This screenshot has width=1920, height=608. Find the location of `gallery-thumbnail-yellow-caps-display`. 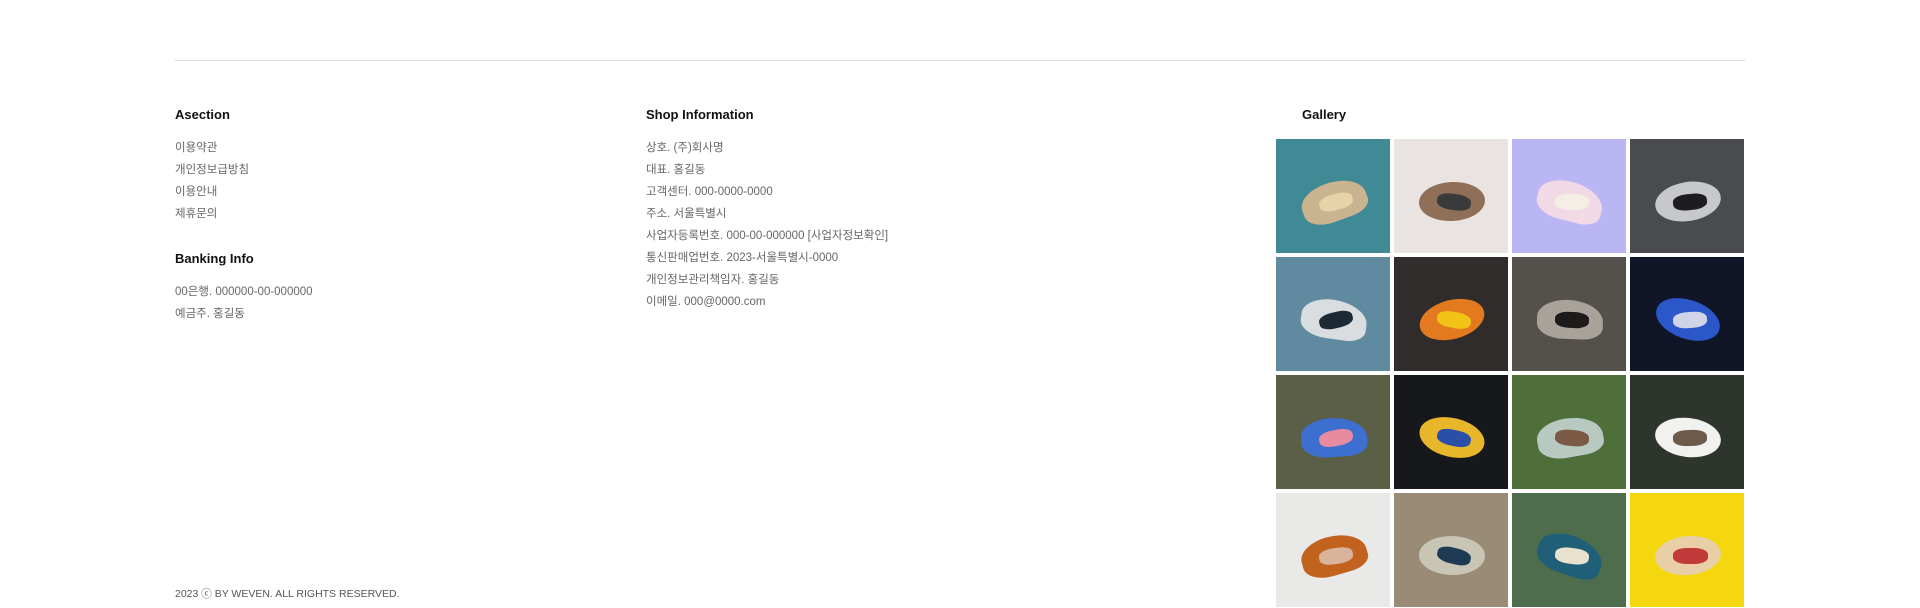

gallery-thumbnail-yellow-caps-display is located at coordinates (1451, 432).